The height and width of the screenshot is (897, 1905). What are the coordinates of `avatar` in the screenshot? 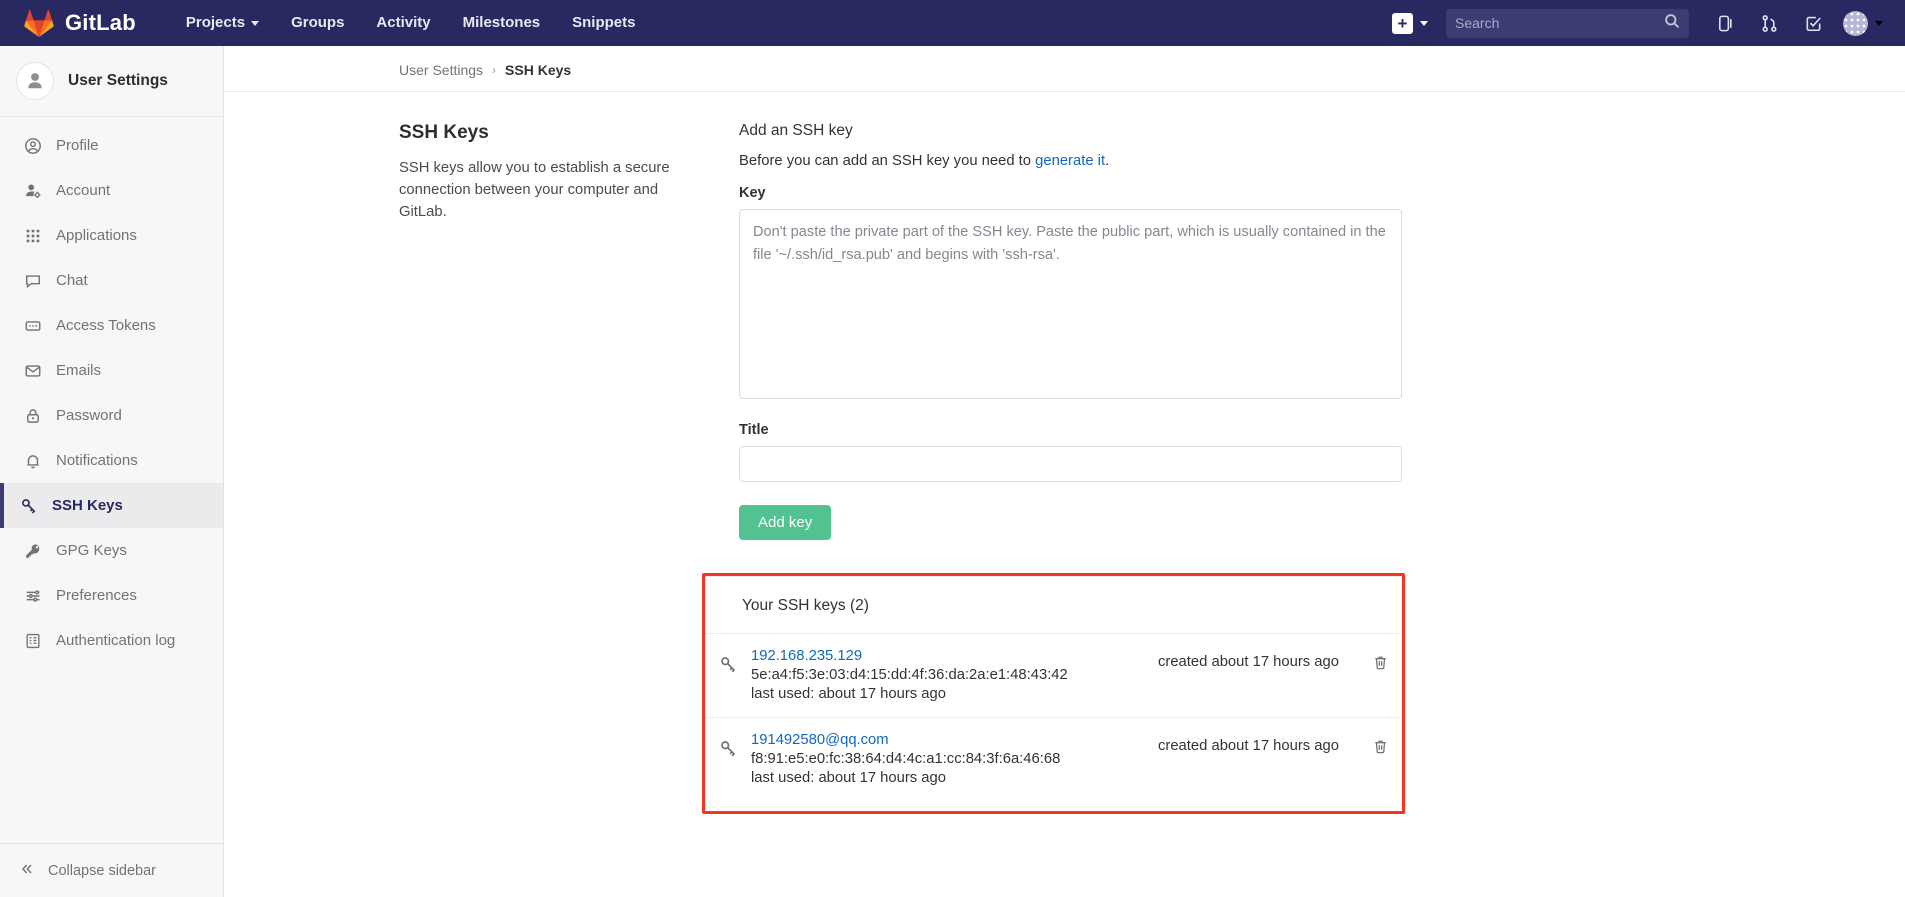 It's located at (1855, 23).